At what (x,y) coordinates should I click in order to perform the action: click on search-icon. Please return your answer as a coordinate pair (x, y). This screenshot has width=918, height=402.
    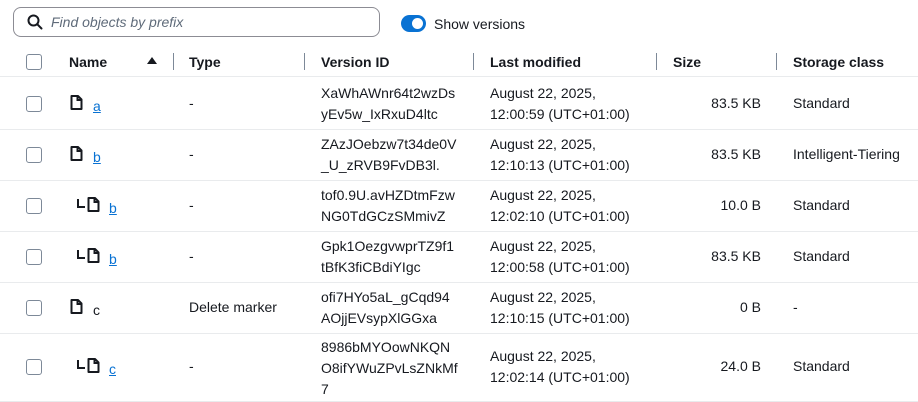
    Looking at the image, I should click on (35, 22).